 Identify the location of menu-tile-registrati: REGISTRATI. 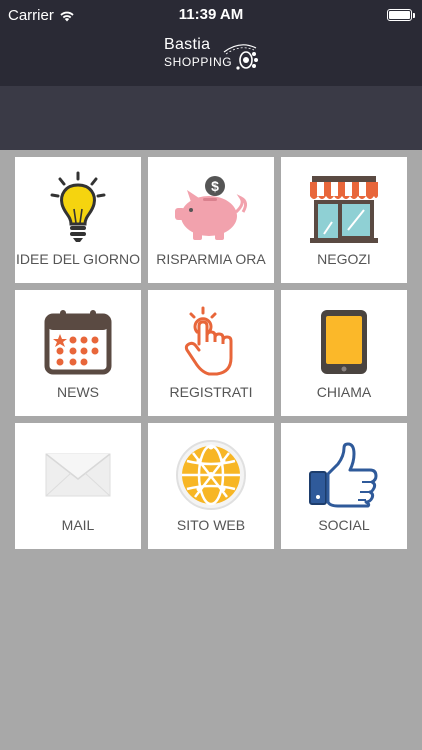
(211, 353).